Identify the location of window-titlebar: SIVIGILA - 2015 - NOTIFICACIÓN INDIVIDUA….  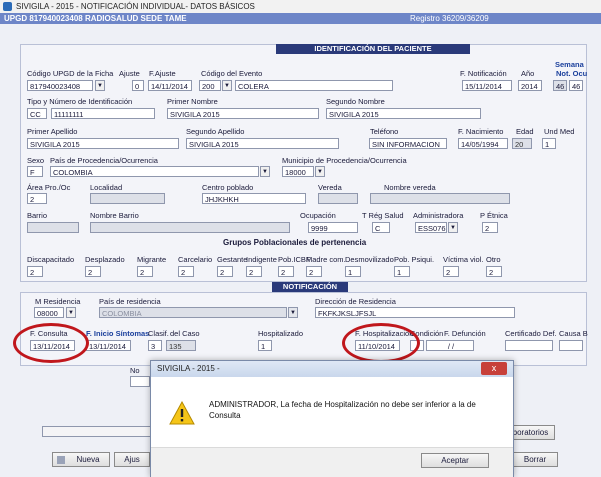
(300, 7).